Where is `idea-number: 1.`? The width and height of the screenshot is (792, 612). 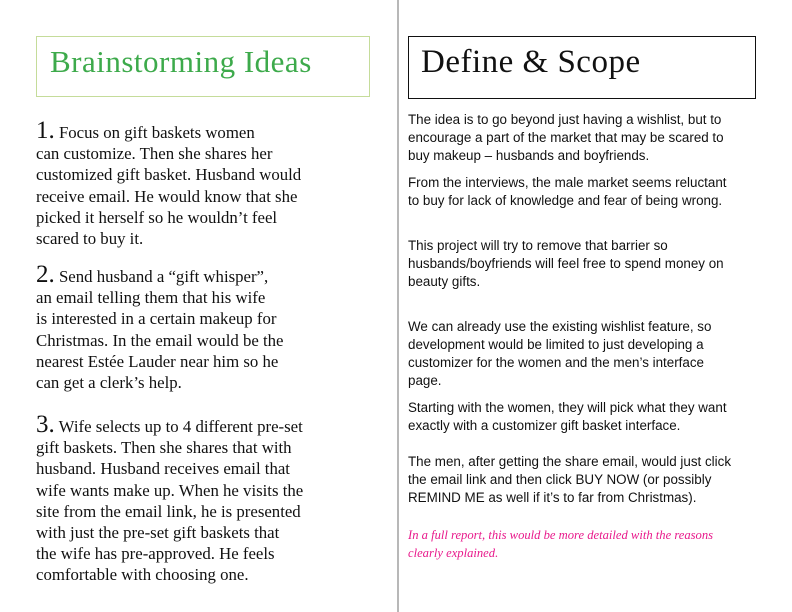 idea-number: 1. is located at coordinates (45, 130).